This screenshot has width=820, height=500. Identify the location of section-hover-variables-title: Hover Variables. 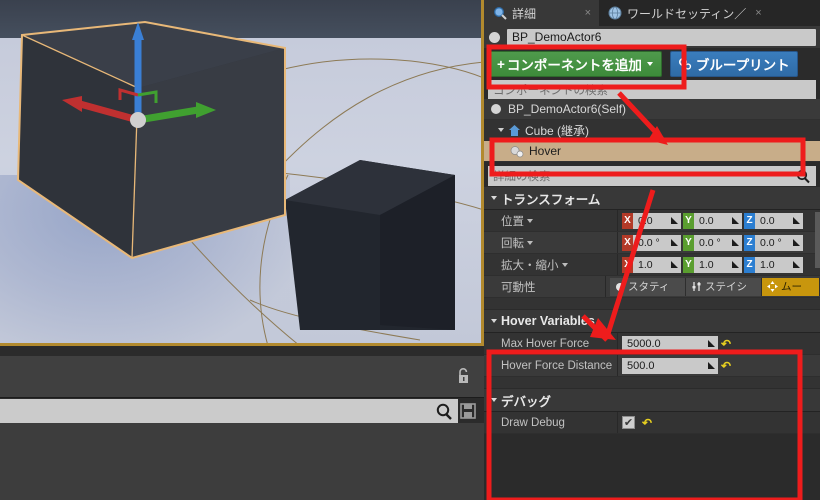
(548, 321).